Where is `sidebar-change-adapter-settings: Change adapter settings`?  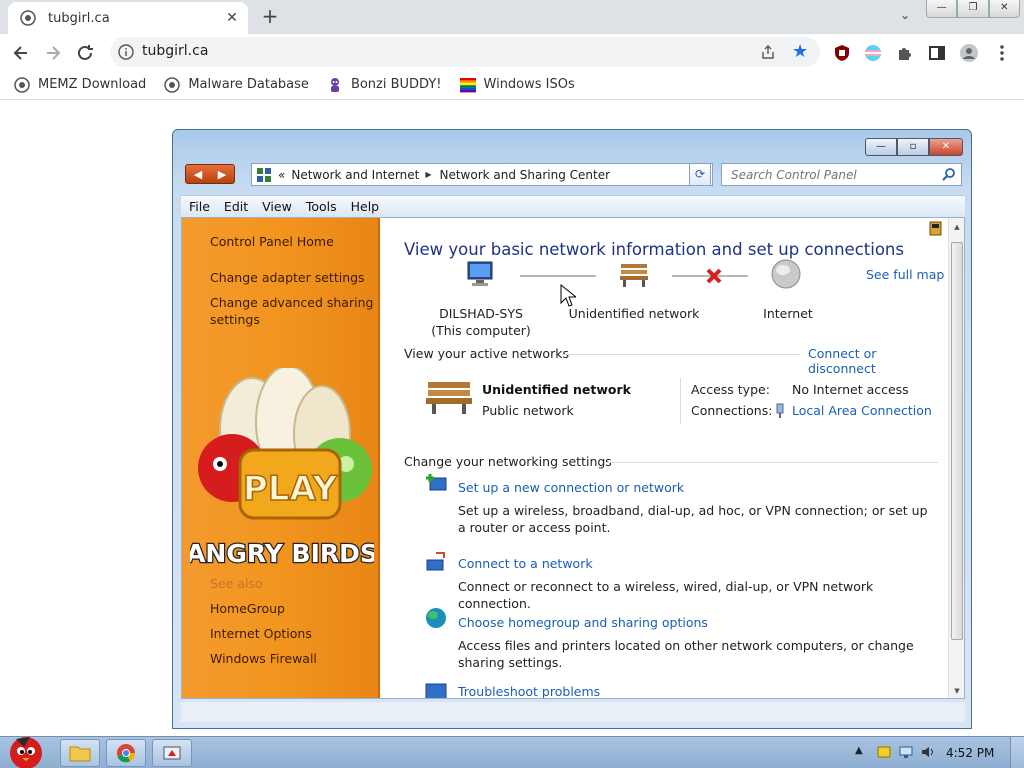
sidebar-change-adapter-settings: Change adapter settings is located at coordinates (287, 277).